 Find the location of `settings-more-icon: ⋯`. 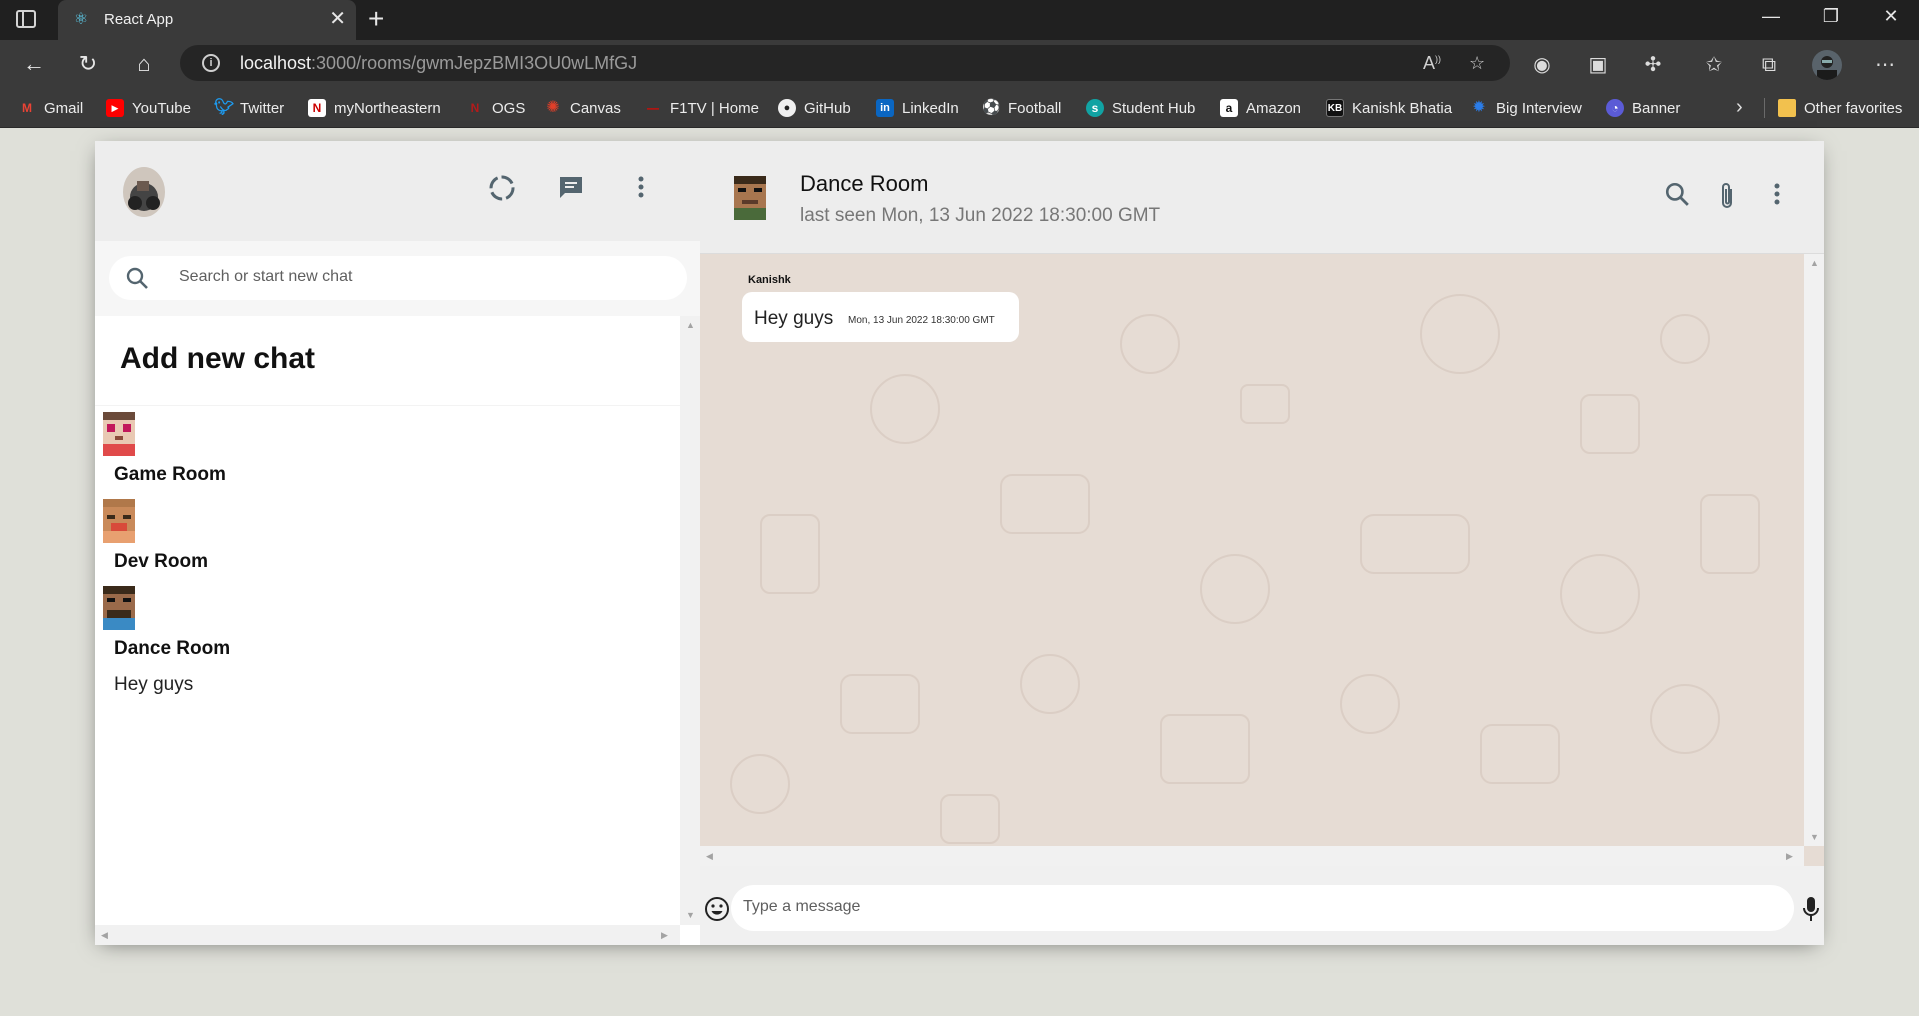

settings-more-icon: ⋯ is located at coordinates (1885, 65).